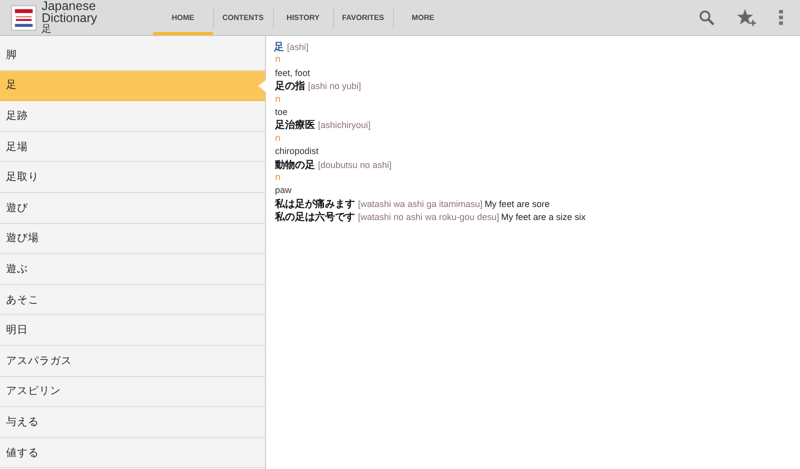 This screenshot has width=800, height=469. Describe the element at coordinates (517, 203) in the screenshot. I see `translation: My feet are sore` at that location.